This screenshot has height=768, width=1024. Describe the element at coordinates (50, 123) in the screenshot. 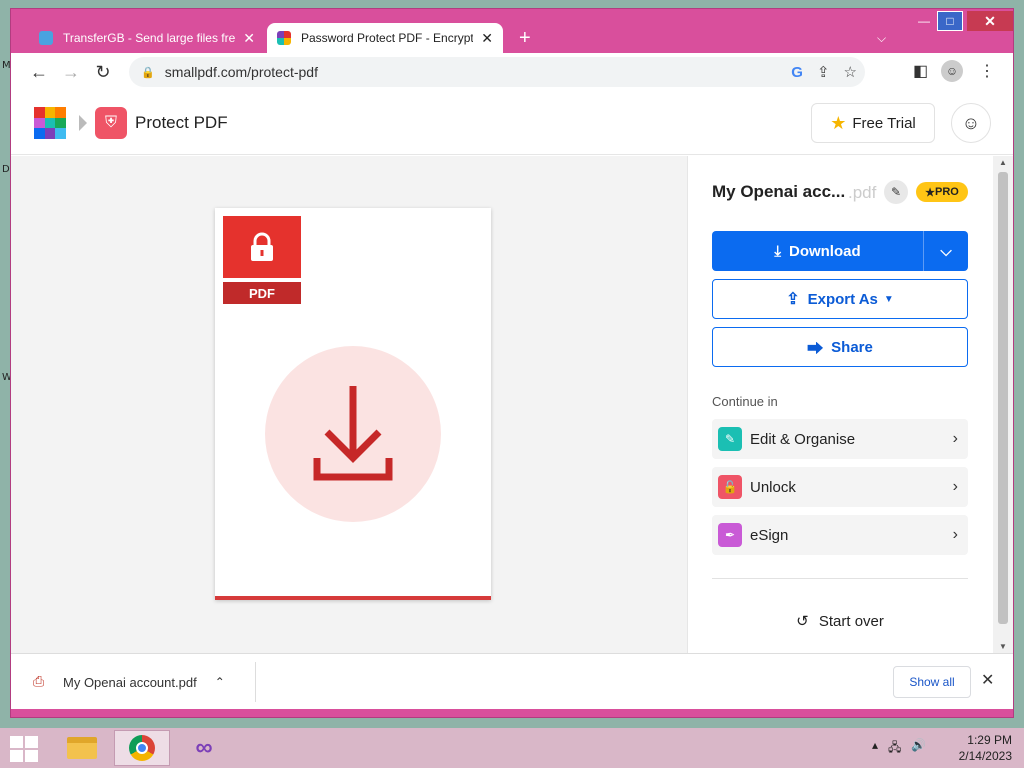

I see `smallpdf-logo` at that location.